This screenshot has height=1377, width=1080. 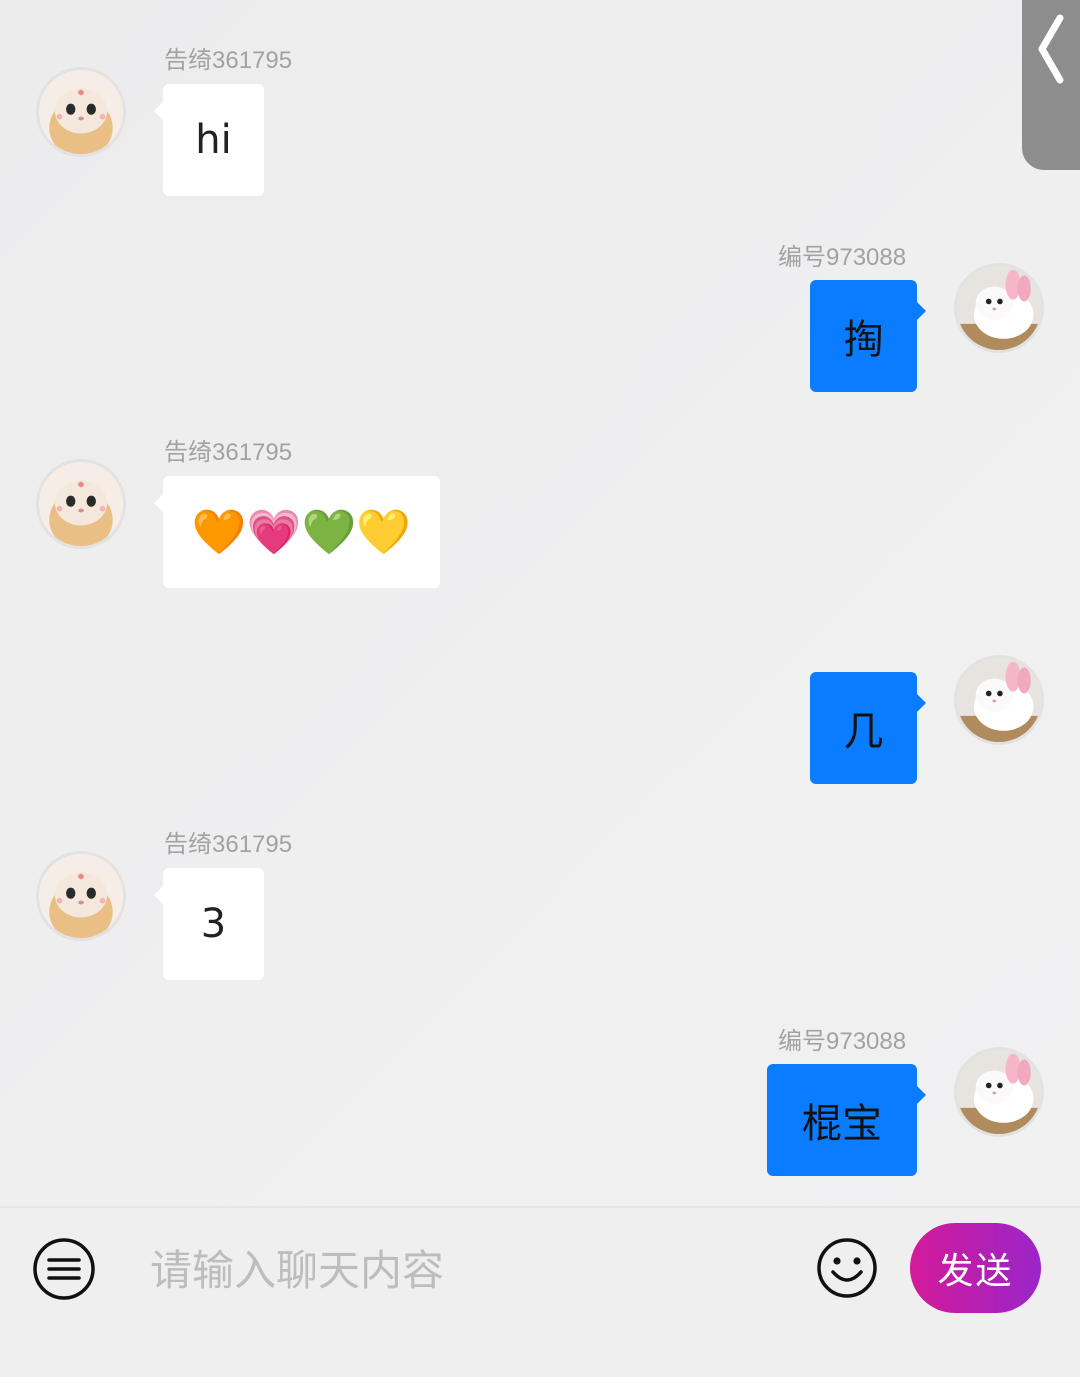 I want to click on message-bubble: 掏, so click(x=868, y=336).